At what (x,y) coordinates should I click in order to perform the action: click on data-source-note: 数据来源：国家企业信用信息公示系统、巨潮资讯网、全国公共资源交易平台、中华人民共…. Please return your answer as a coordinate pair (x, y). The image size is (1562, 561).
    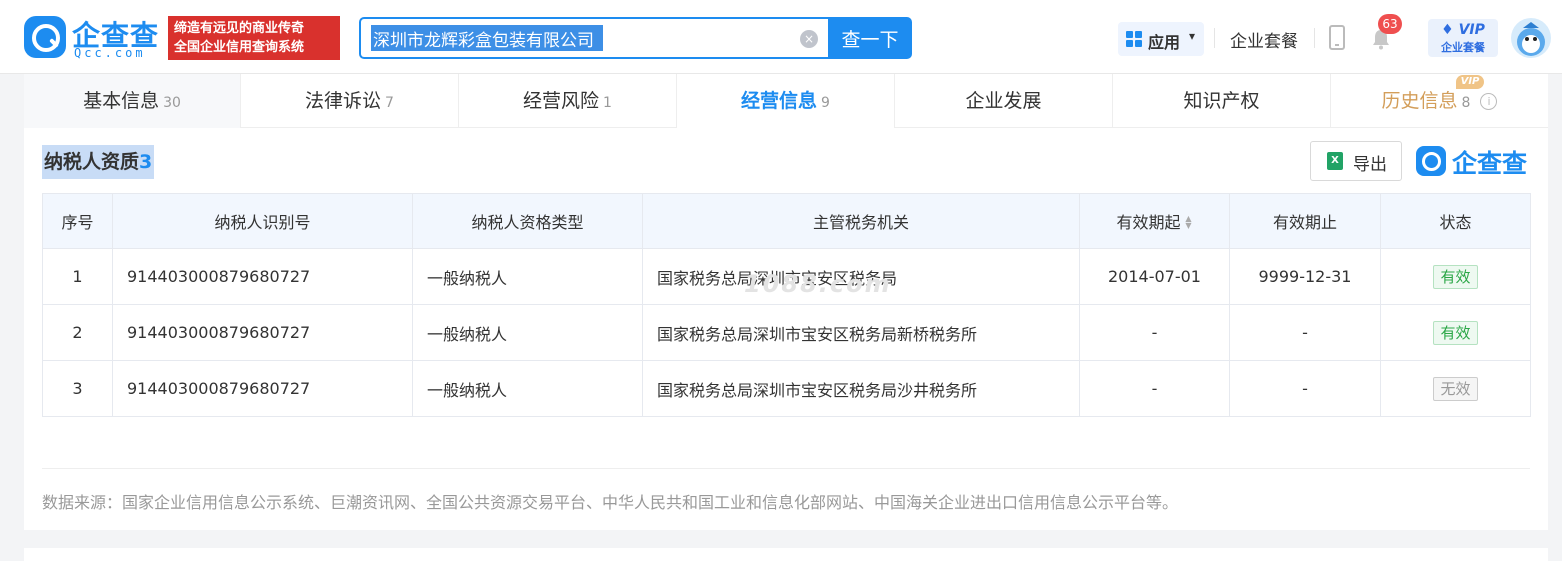
    Looking at the image, I should click on (610, 502).